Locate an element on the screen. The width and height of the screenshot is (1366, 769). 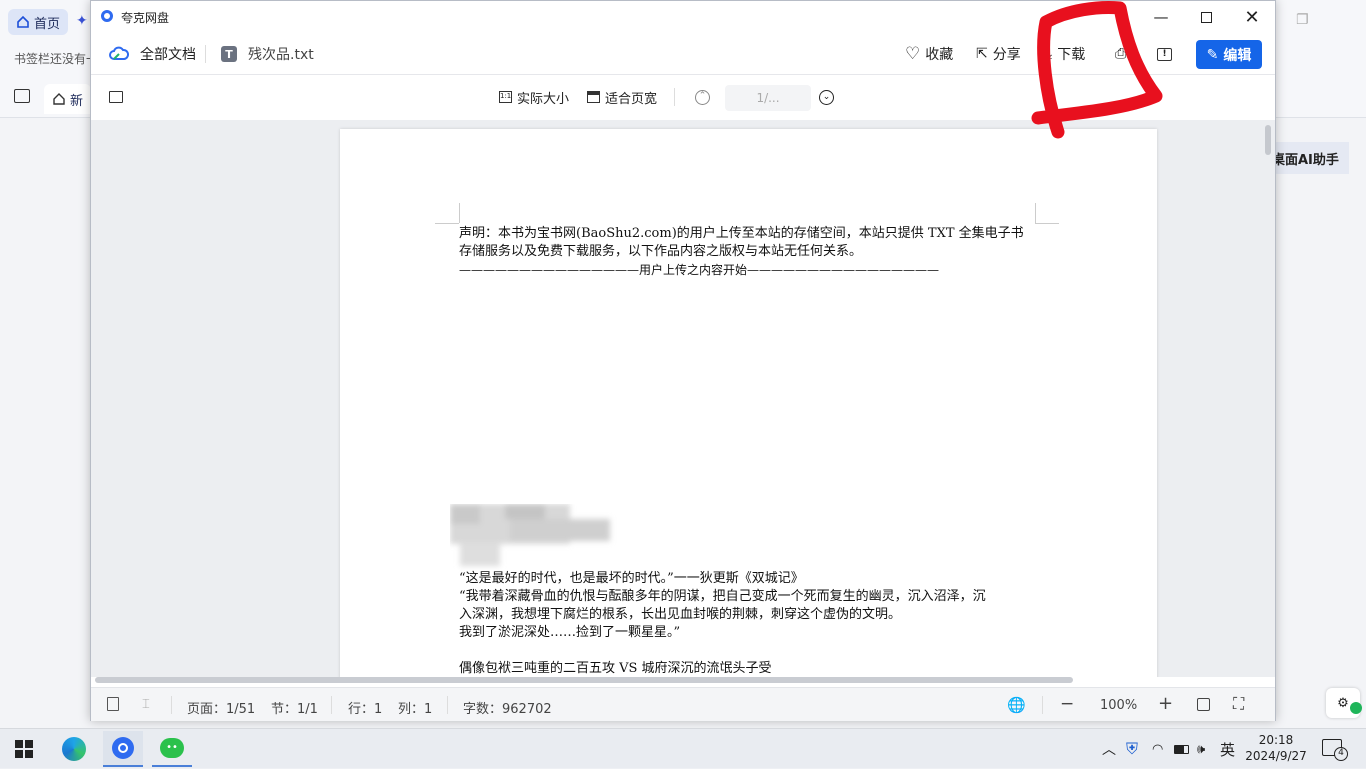
edge-icon is located at coordinates (74, 749).